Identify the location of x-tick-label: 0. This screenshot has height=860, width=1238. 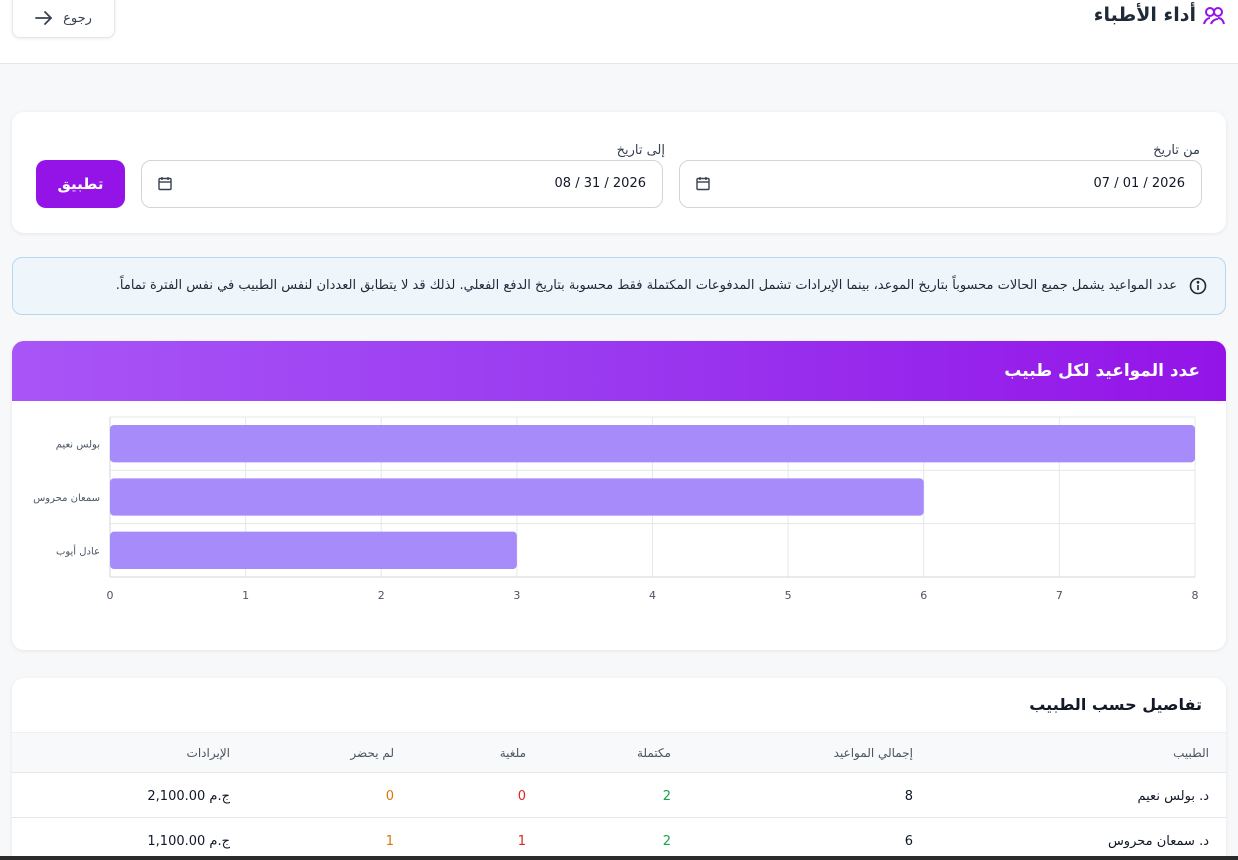
(110, 595).